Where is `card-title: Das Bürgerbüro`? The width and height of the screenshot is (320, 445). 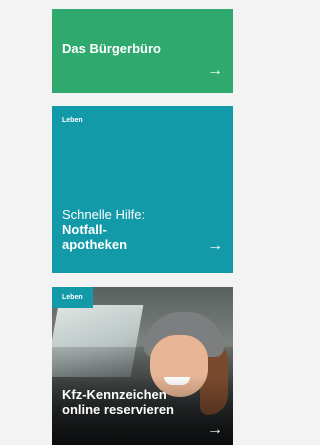
card-title: Das Bürgerbüro is located at coordinates (122, 48).